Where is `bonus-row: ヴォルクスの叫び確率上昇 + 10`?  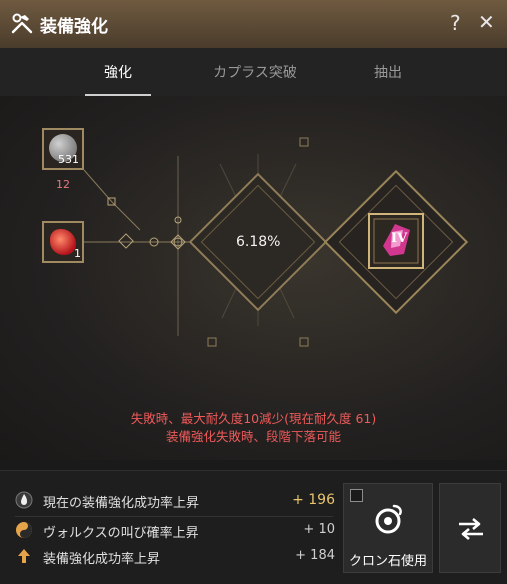
bonus-row: ヴォルクスの叫び確率上昇 + 10 is located at coordinates (175, 532).